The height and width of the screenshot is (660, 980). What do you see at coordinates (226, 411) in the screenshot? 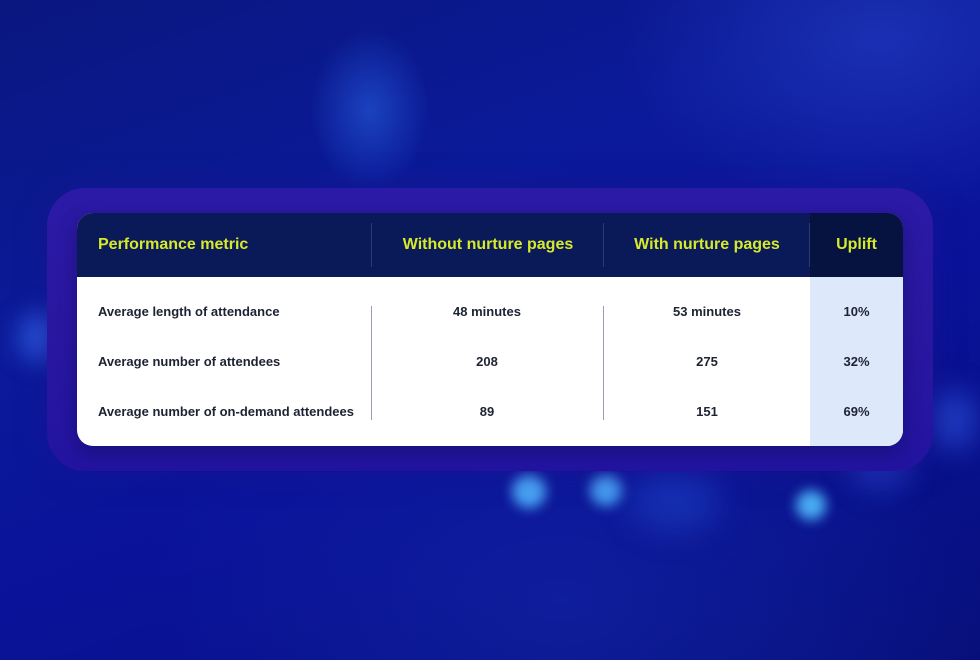
I see `metric-label: Average number of on-demand attendees` at bounding box center [226, 411].